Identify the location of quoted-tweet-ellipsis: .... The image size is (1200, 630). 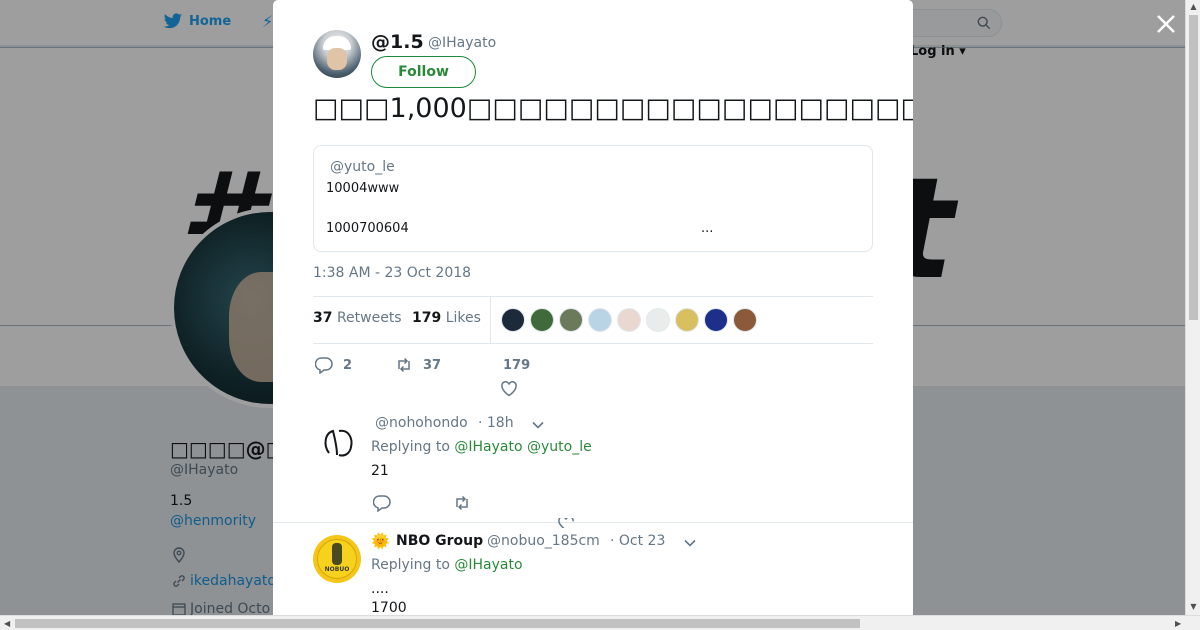
(707, 228).